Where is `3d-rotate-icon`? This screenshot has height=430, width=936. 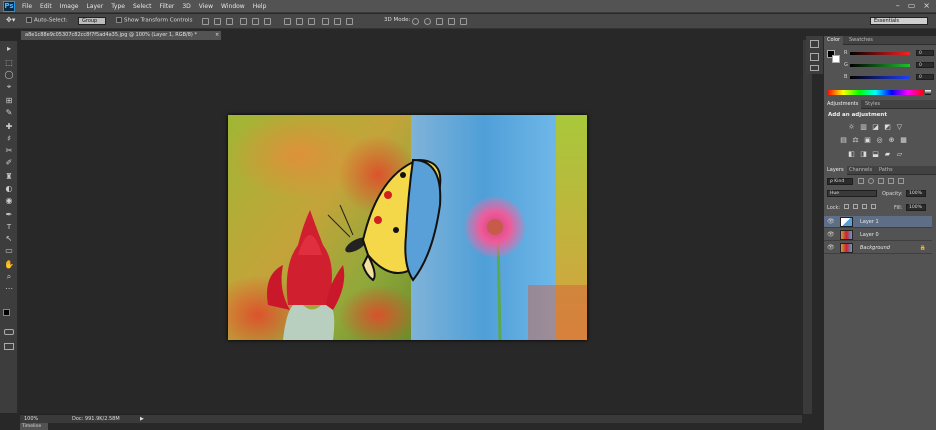
3d-rotate-icon is located at coordinates (415, 21).